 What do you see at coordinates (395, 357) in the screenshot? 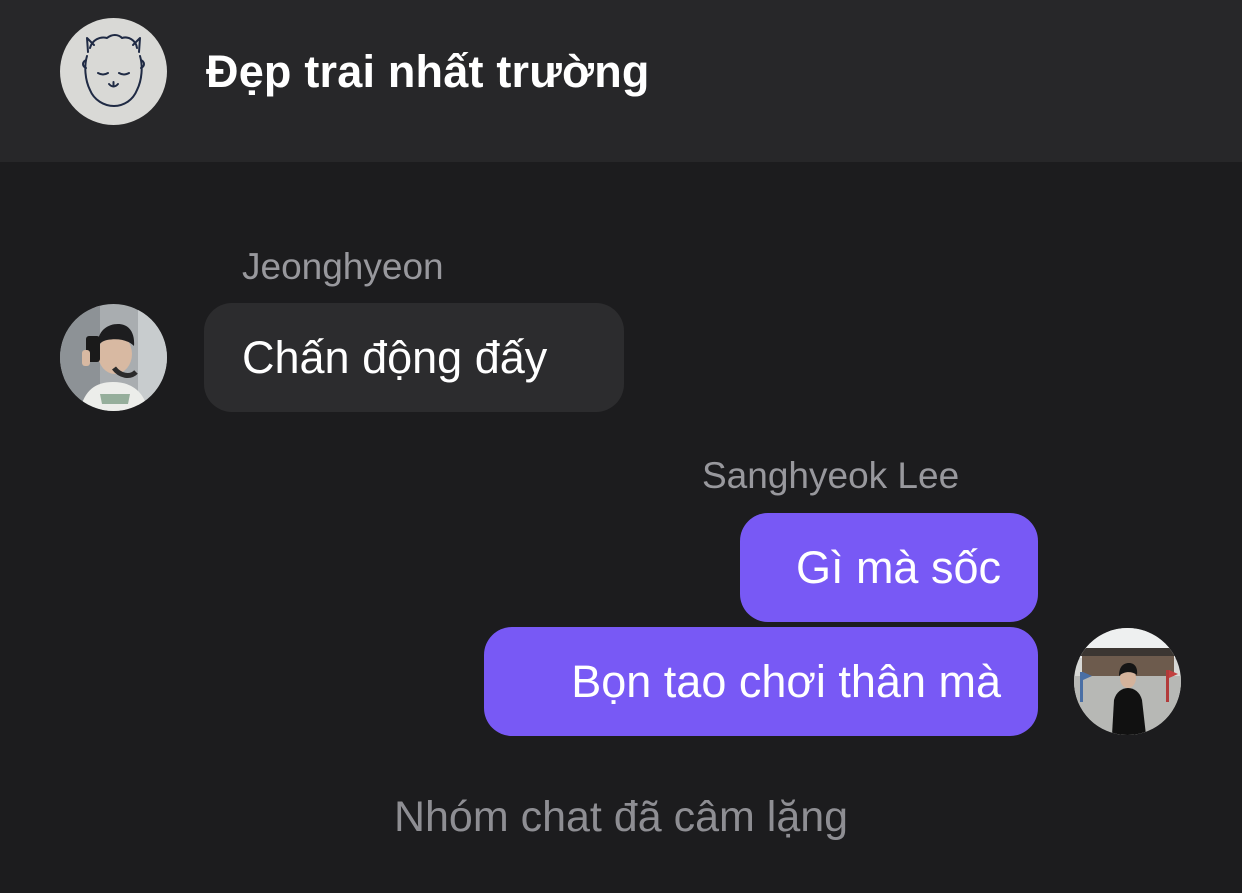
I see `message-text: Chấn động đấy` at bounding box center [395, 357].